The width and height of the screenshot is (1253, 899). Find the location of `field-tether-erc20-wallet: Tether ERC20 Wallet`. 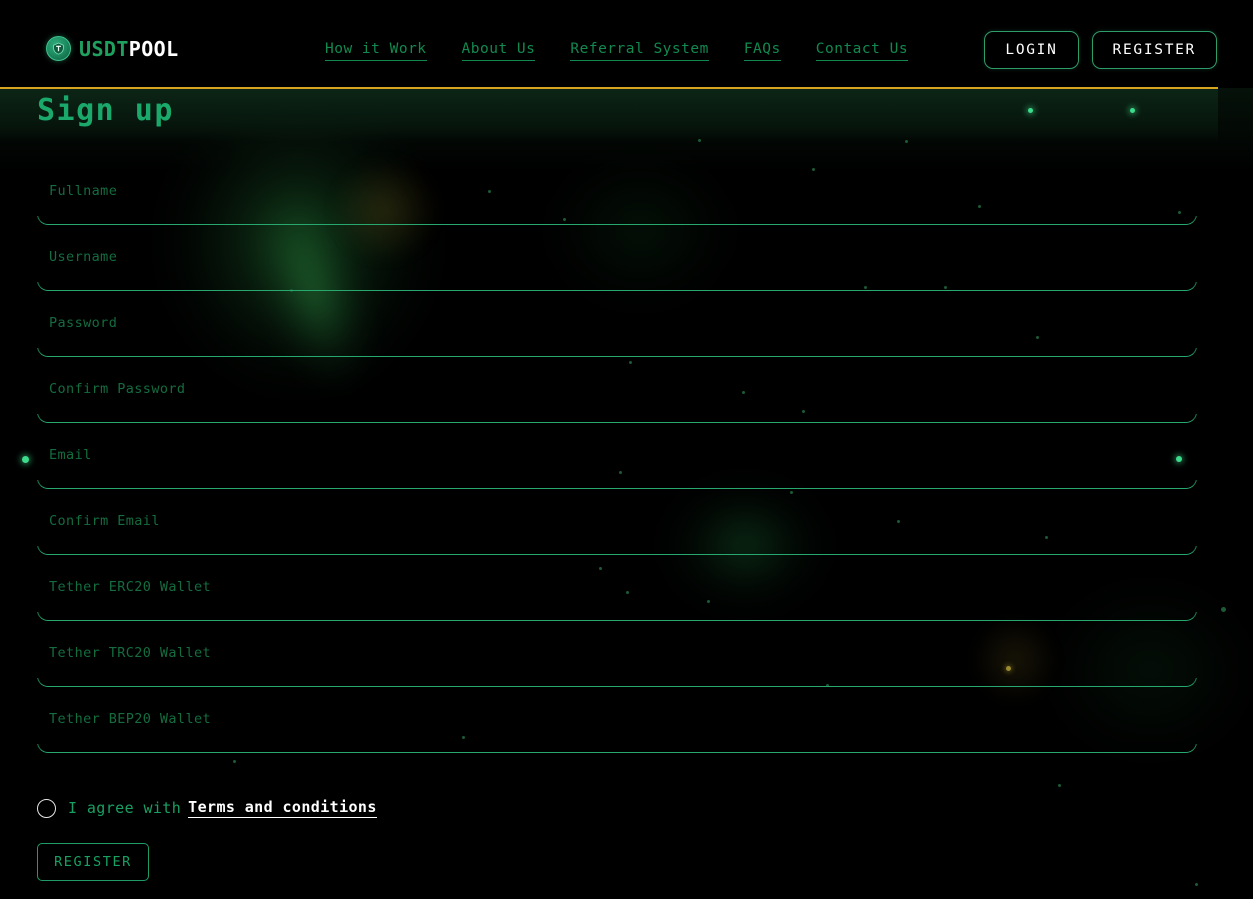

field-tether-erc20-wallet: Tether ERC20 Wallet is located at coordinates (617, 601).